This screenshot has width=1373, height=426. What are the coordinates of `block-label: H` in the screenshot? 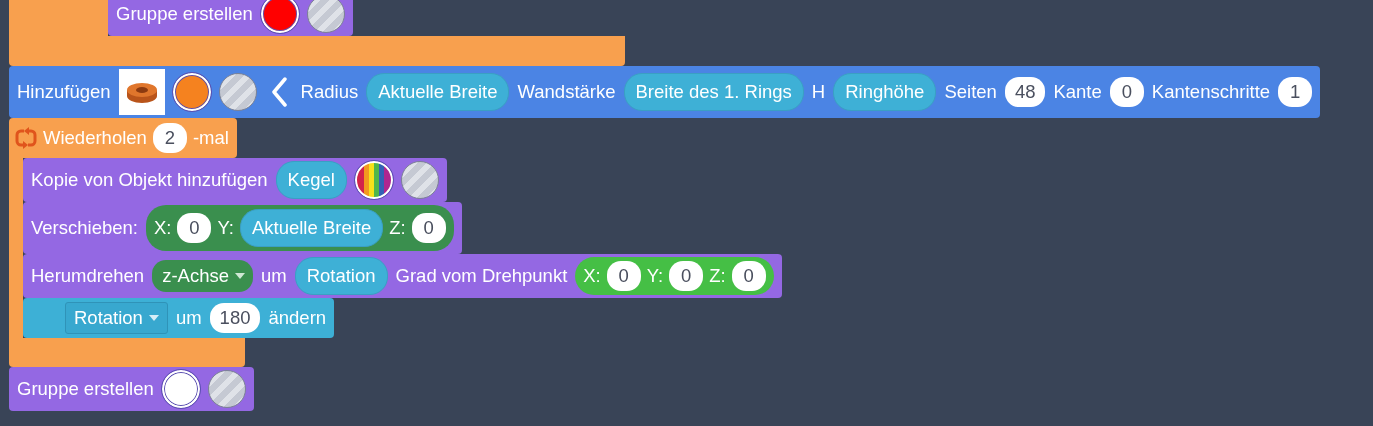 It's located at (818, 92).